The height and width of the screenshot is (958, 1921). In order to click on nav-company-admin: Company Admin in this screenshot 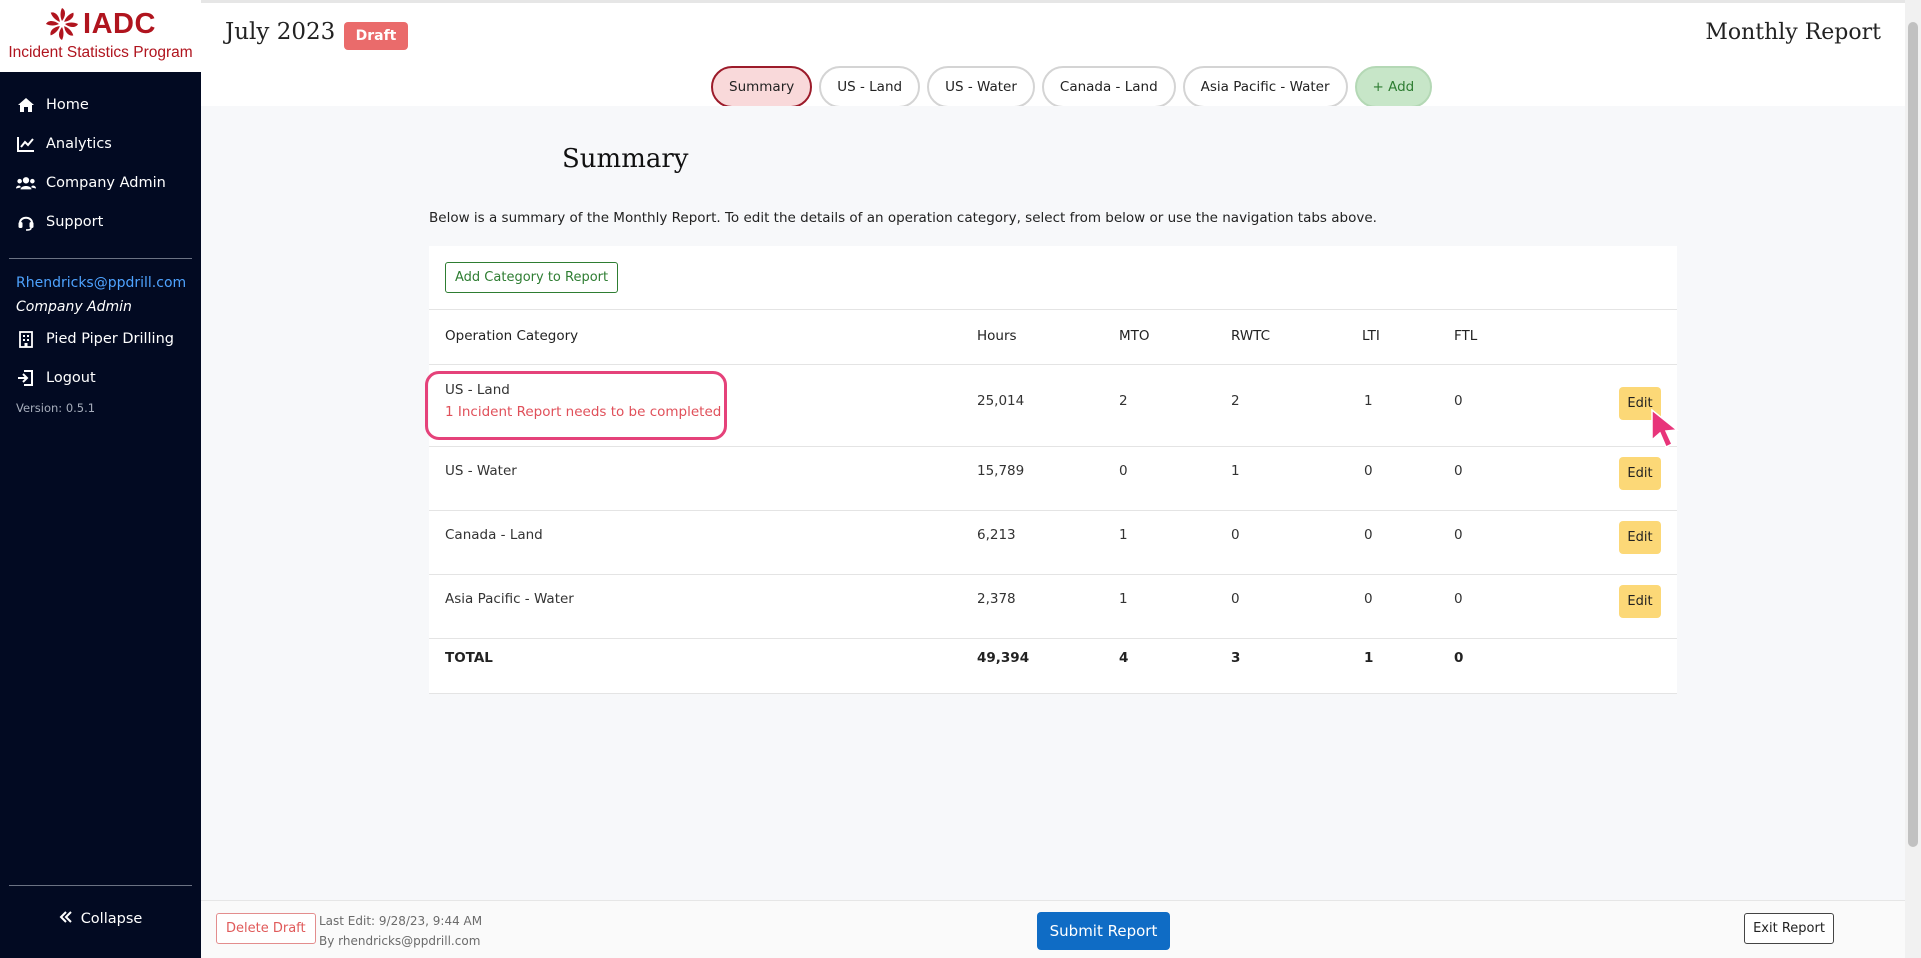, I will do `click(91, 183)`.